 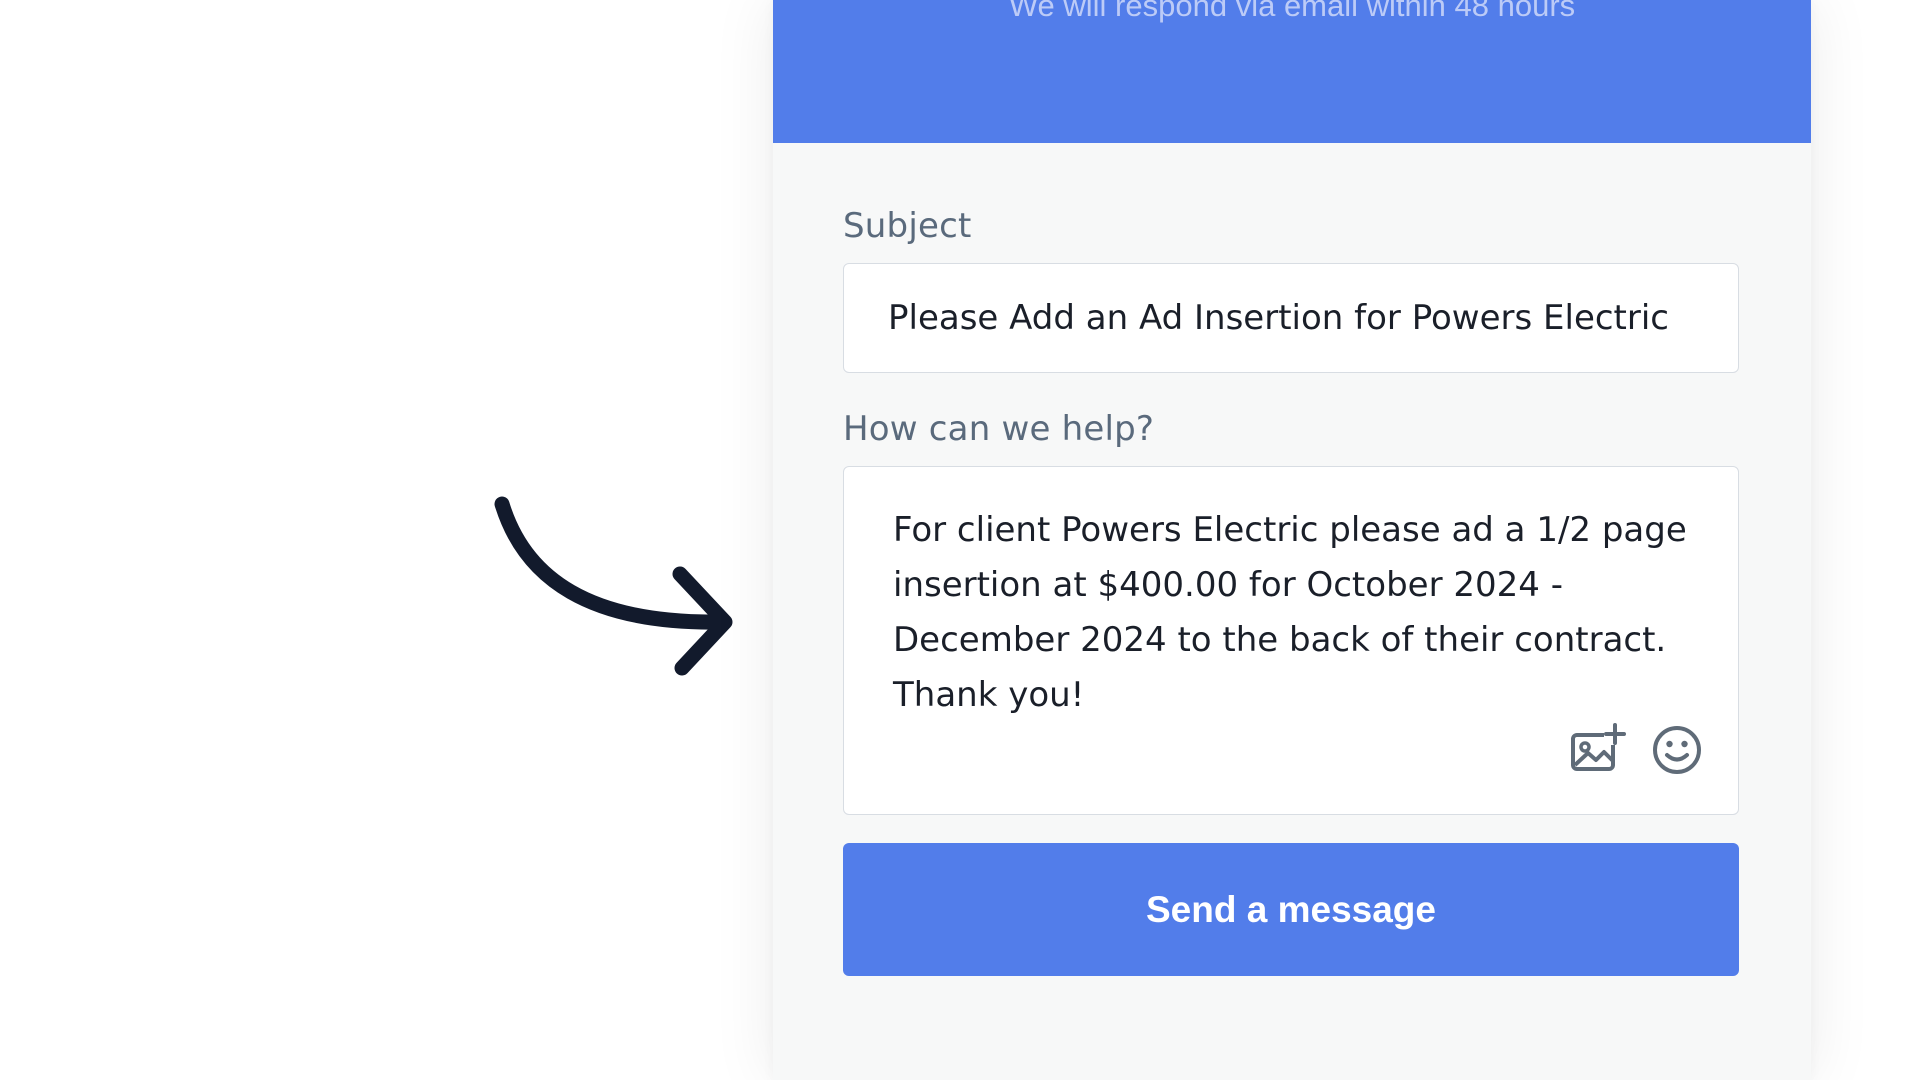 I want to click on message-label: How can we help?, so click(x=999, y=429).